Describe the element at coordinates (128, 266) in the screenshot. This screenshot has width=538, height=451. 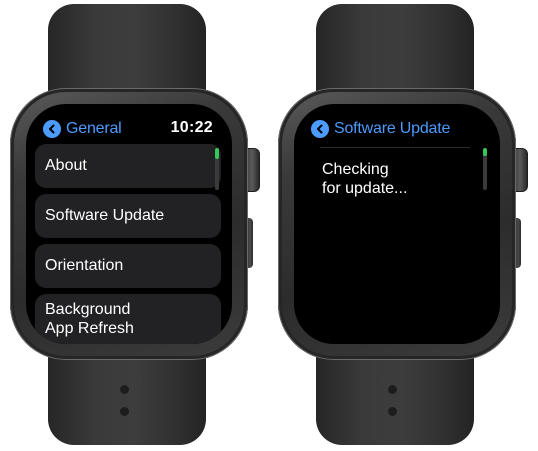
I see `menu-item-orientation: Orientation` at that location.